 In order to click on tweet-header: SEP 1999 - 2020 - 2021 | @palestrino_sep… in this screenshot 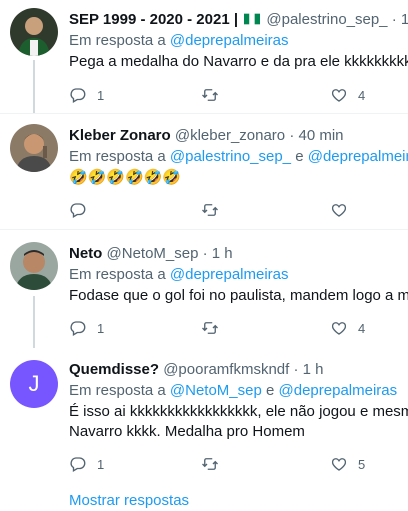, I will do `click(238, 20)`.